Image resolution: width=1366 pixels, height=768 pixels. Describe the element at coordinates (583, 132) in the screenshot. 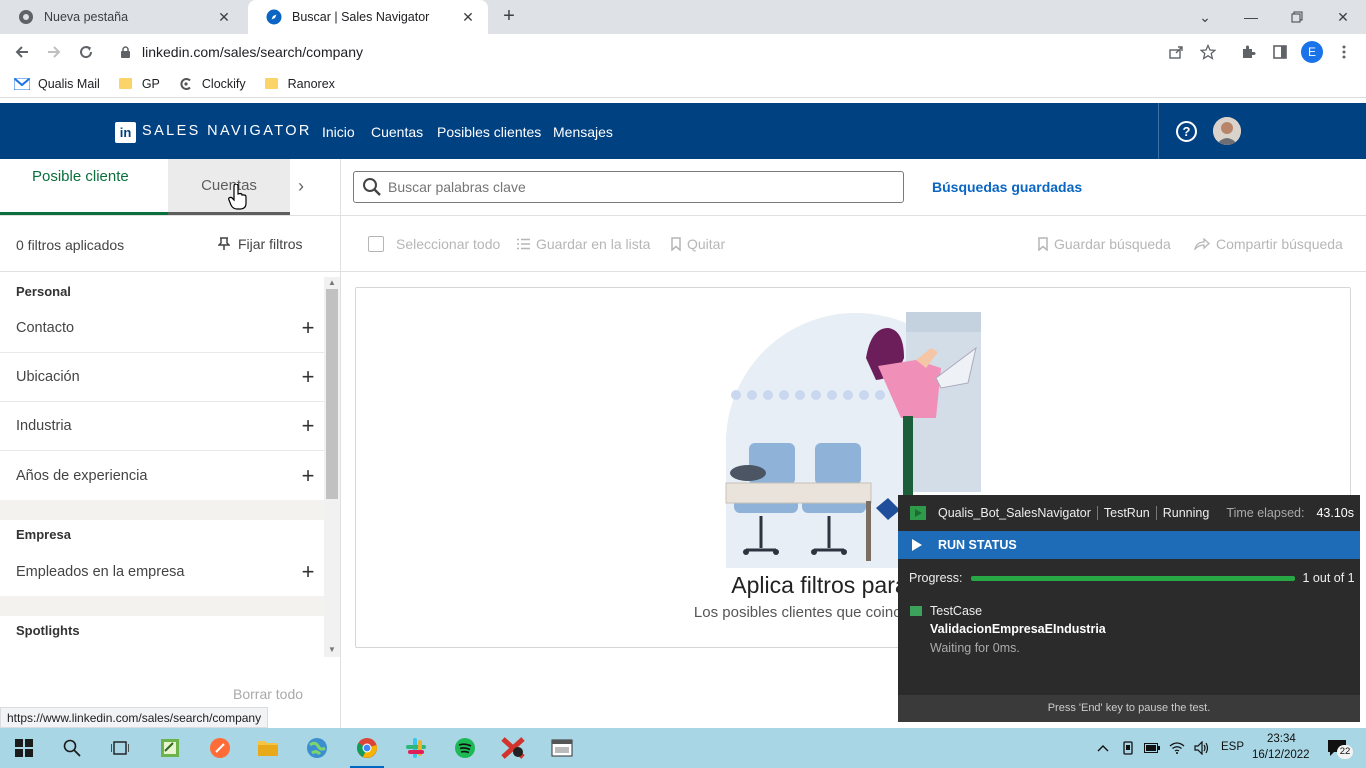

I see `nav-mensajes: Mensajes` at that location.